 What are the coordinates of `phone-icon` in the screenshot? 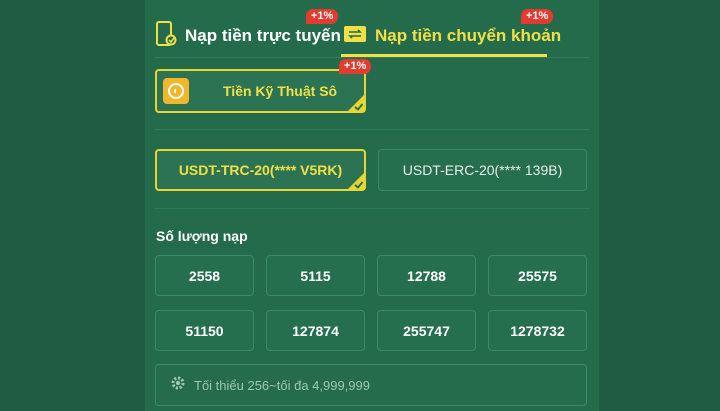 It's located at (166, 36).